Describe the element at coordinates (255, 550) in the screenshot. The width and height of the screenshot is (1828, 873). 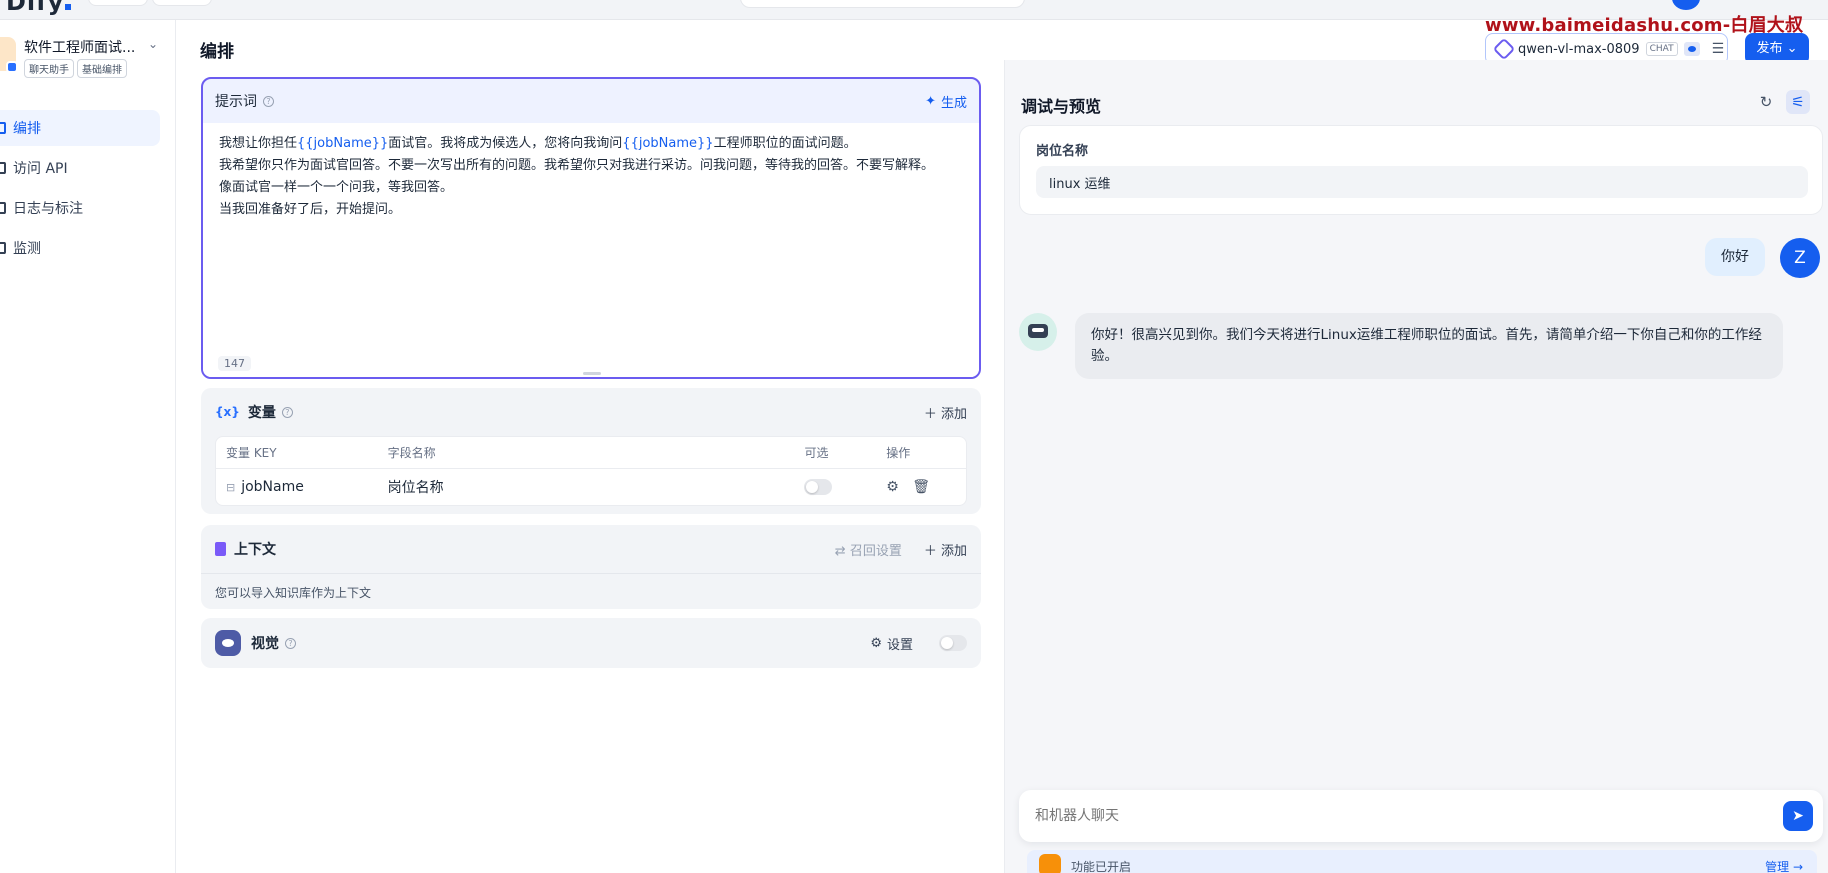
I see `context-title: 上下文` at that location.